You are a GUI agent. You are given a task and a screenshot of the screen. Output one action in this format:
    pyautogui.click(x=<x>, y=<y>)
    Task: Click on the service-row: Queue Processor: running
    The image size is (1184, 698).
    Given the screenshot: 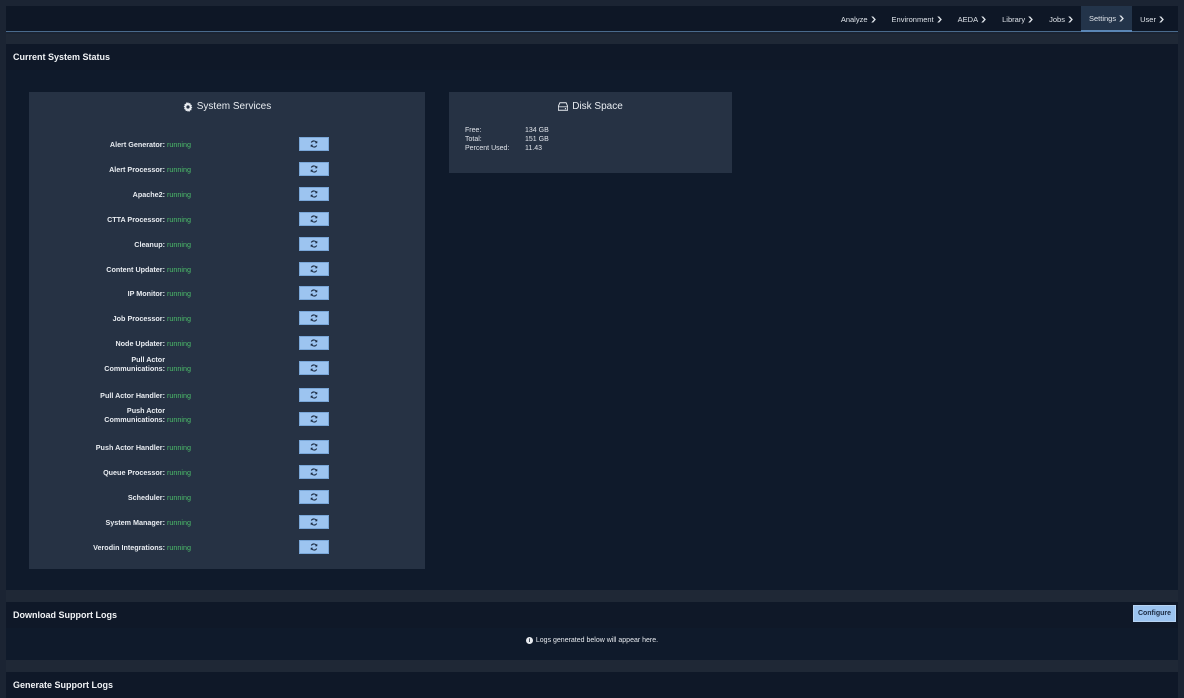 What is the action you would take?
    pyautogui.click(x=227, y=475)
    